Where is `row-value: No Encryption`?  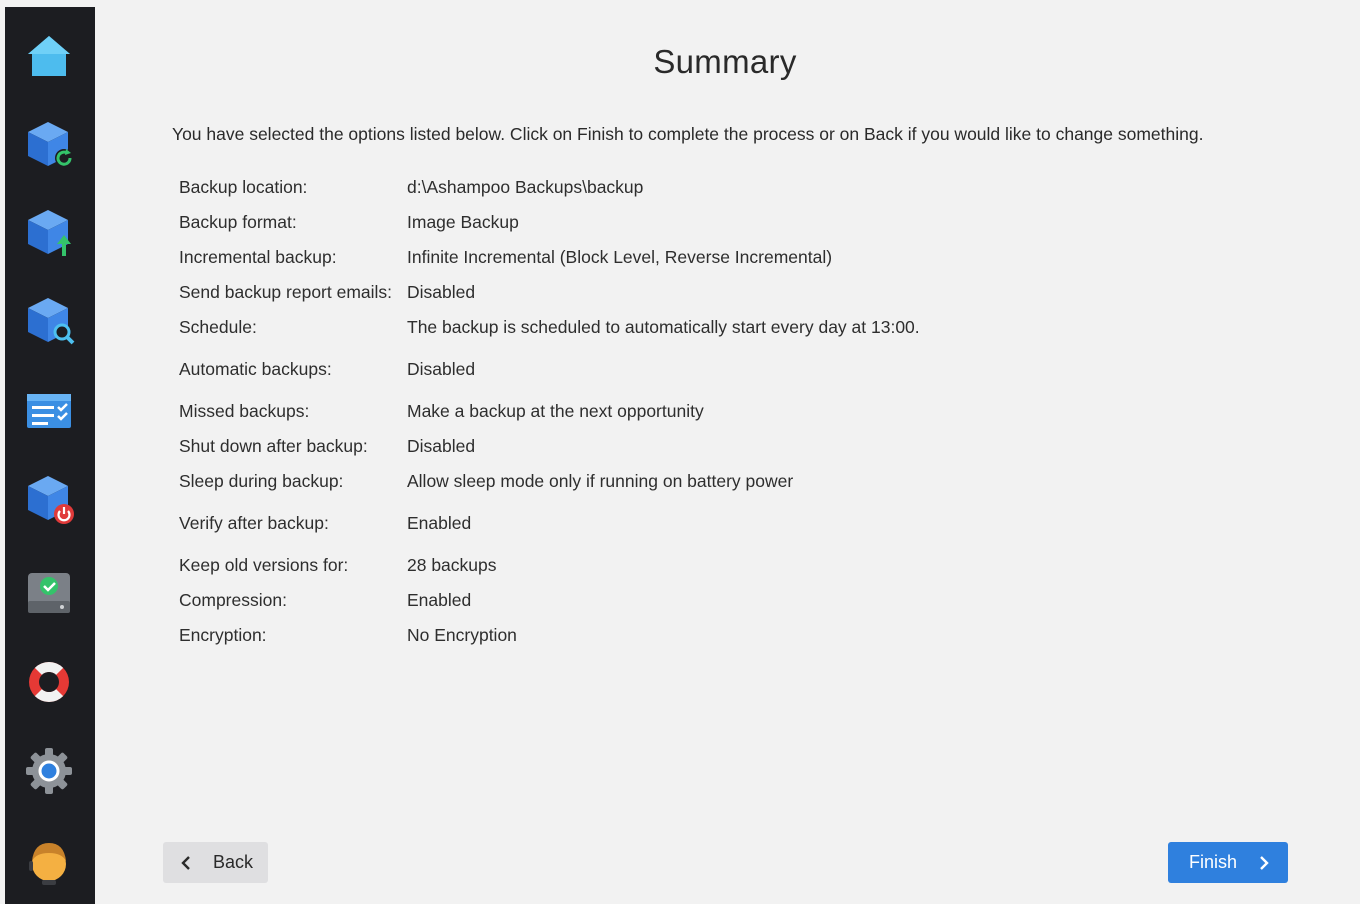 row-value: No Encryption is located at coordinates (462, 635).